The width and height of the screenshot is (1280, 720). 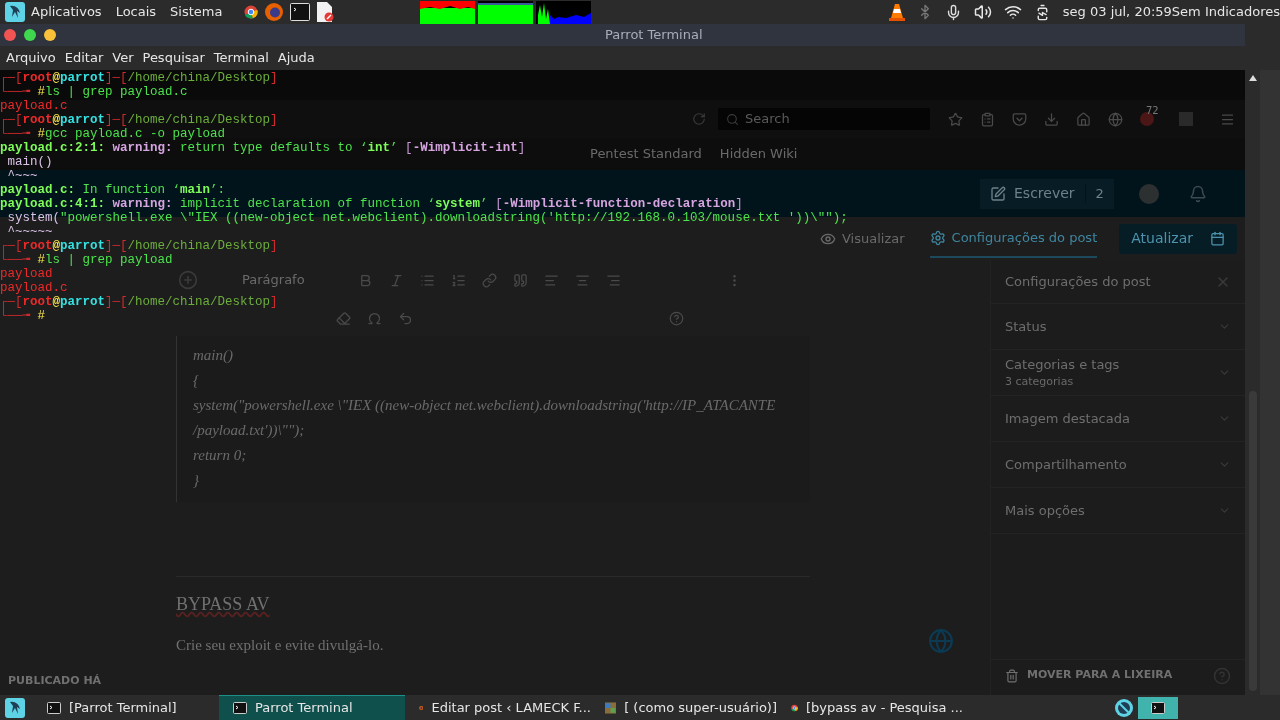 I want to click on paragraph: Crie seu exploit e evite divulgá-lo., so click(x=280, y=645).